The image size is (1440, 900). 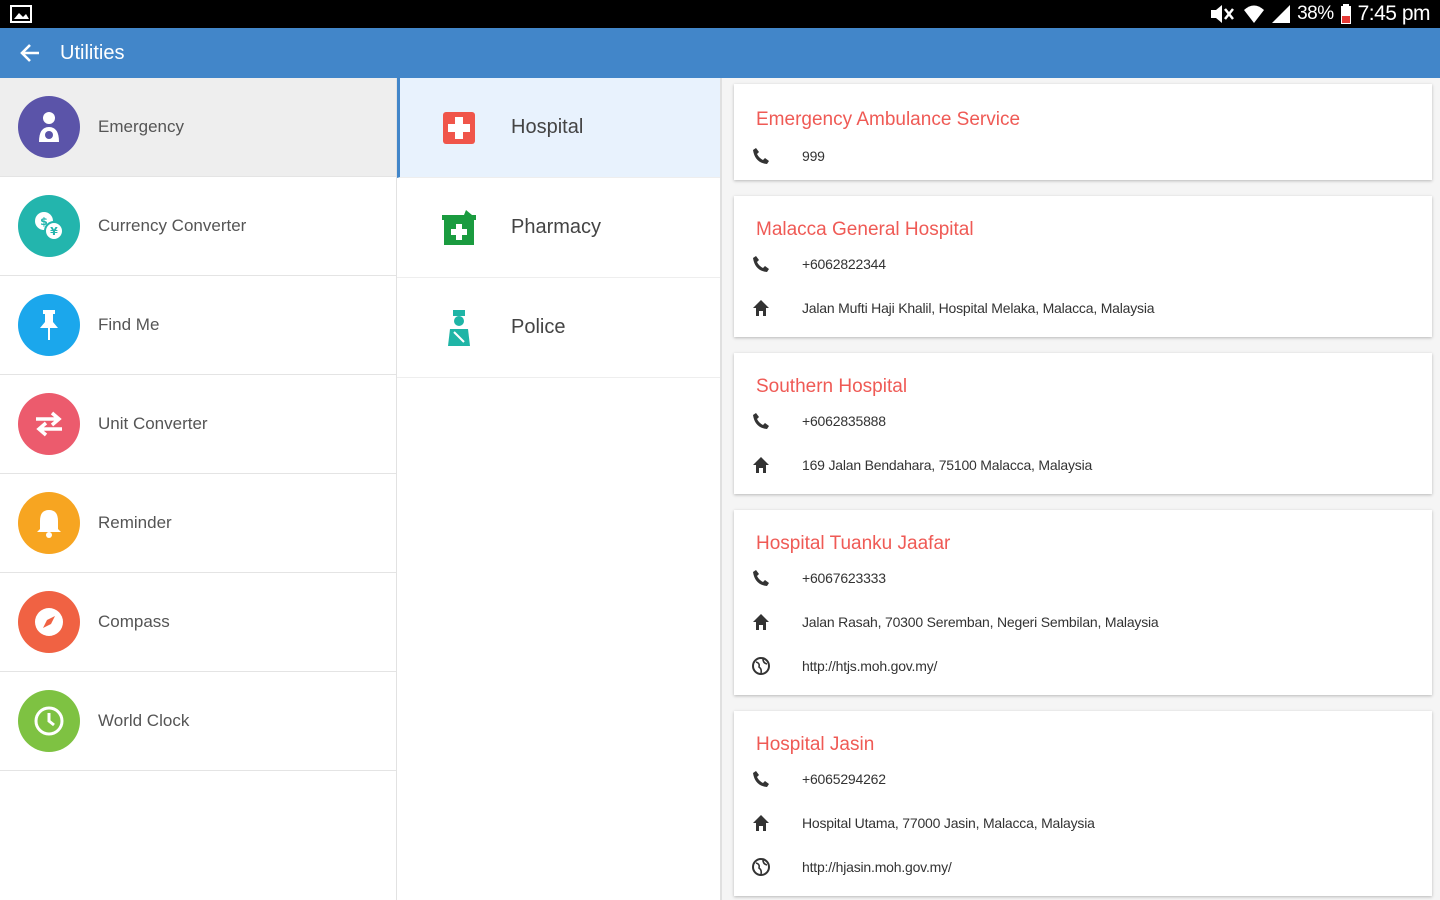 What do you see at coordinates (459, 128) in the screenshot?
I see `hospital-icon` at bounding box center [459, 128].